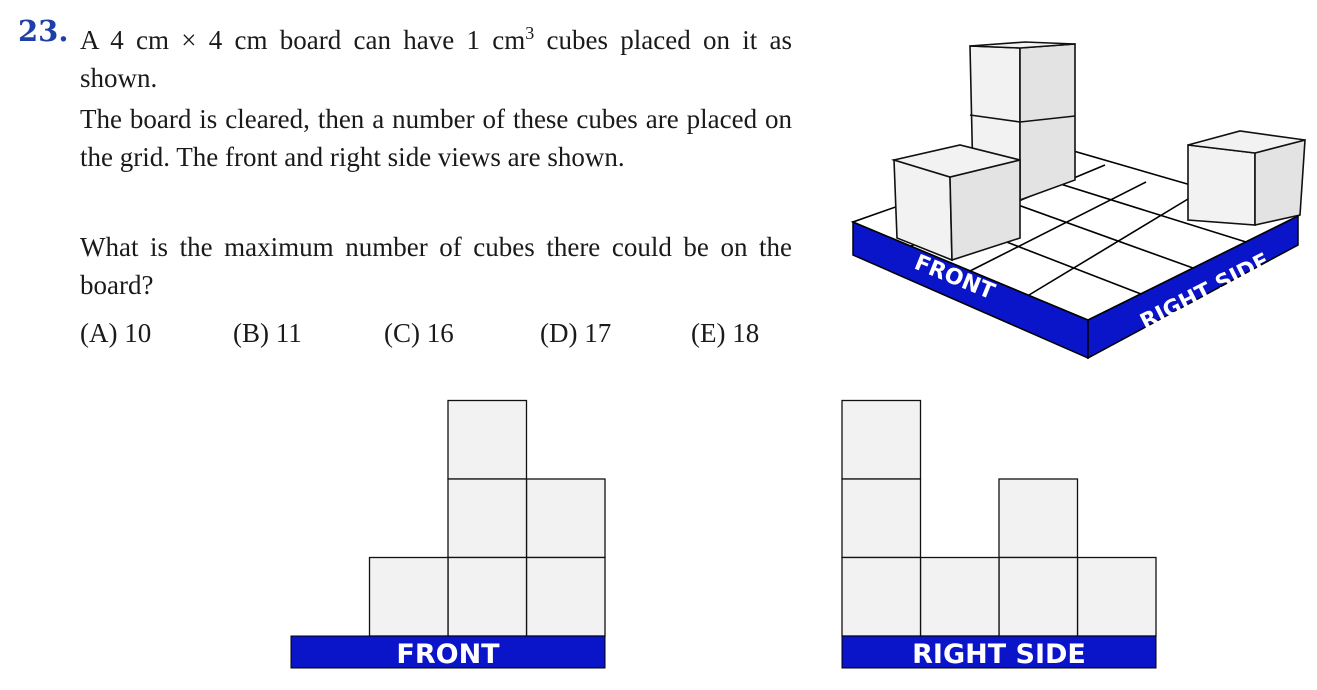  Describe the element at coordinates (487, 439) in the screenshot. I see `front-view-square-col3-row3` at that location.